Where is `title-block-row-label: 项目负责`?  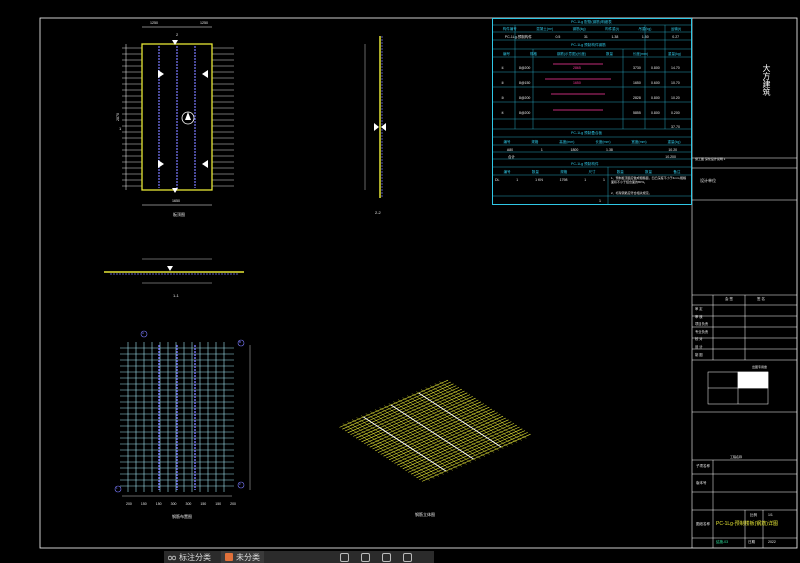
title-block-row-label: 项目负责 is located at coordinates (702, 324).